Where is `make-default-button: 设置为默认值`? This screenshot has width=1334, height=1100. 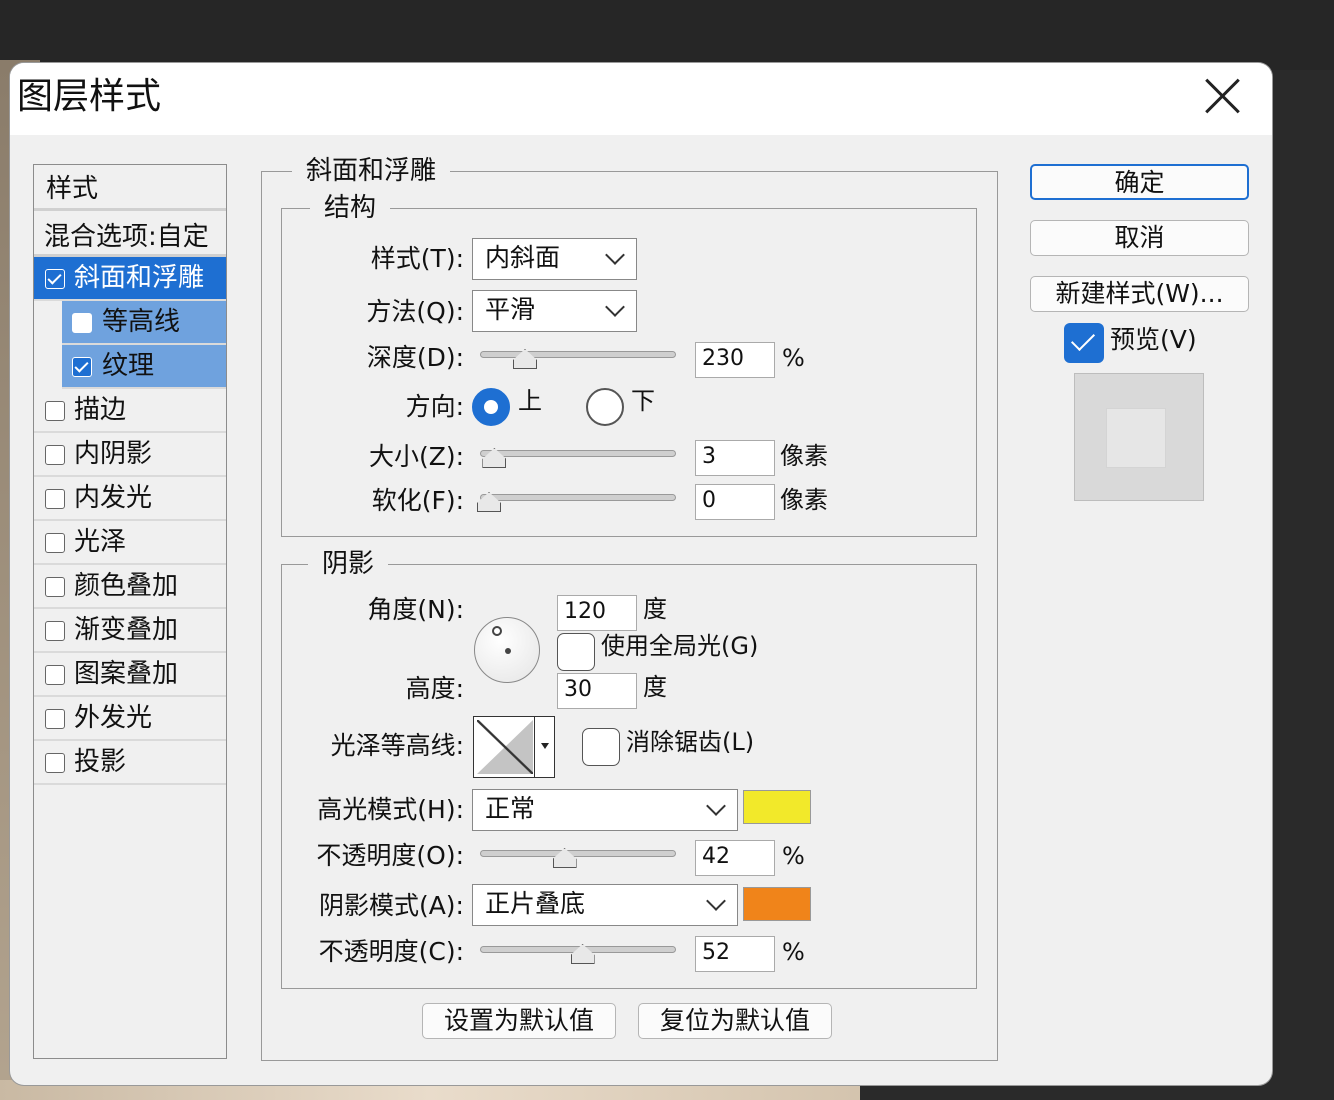
make-default-button: 设置为默认值 is located at coordinates (519, 1021).